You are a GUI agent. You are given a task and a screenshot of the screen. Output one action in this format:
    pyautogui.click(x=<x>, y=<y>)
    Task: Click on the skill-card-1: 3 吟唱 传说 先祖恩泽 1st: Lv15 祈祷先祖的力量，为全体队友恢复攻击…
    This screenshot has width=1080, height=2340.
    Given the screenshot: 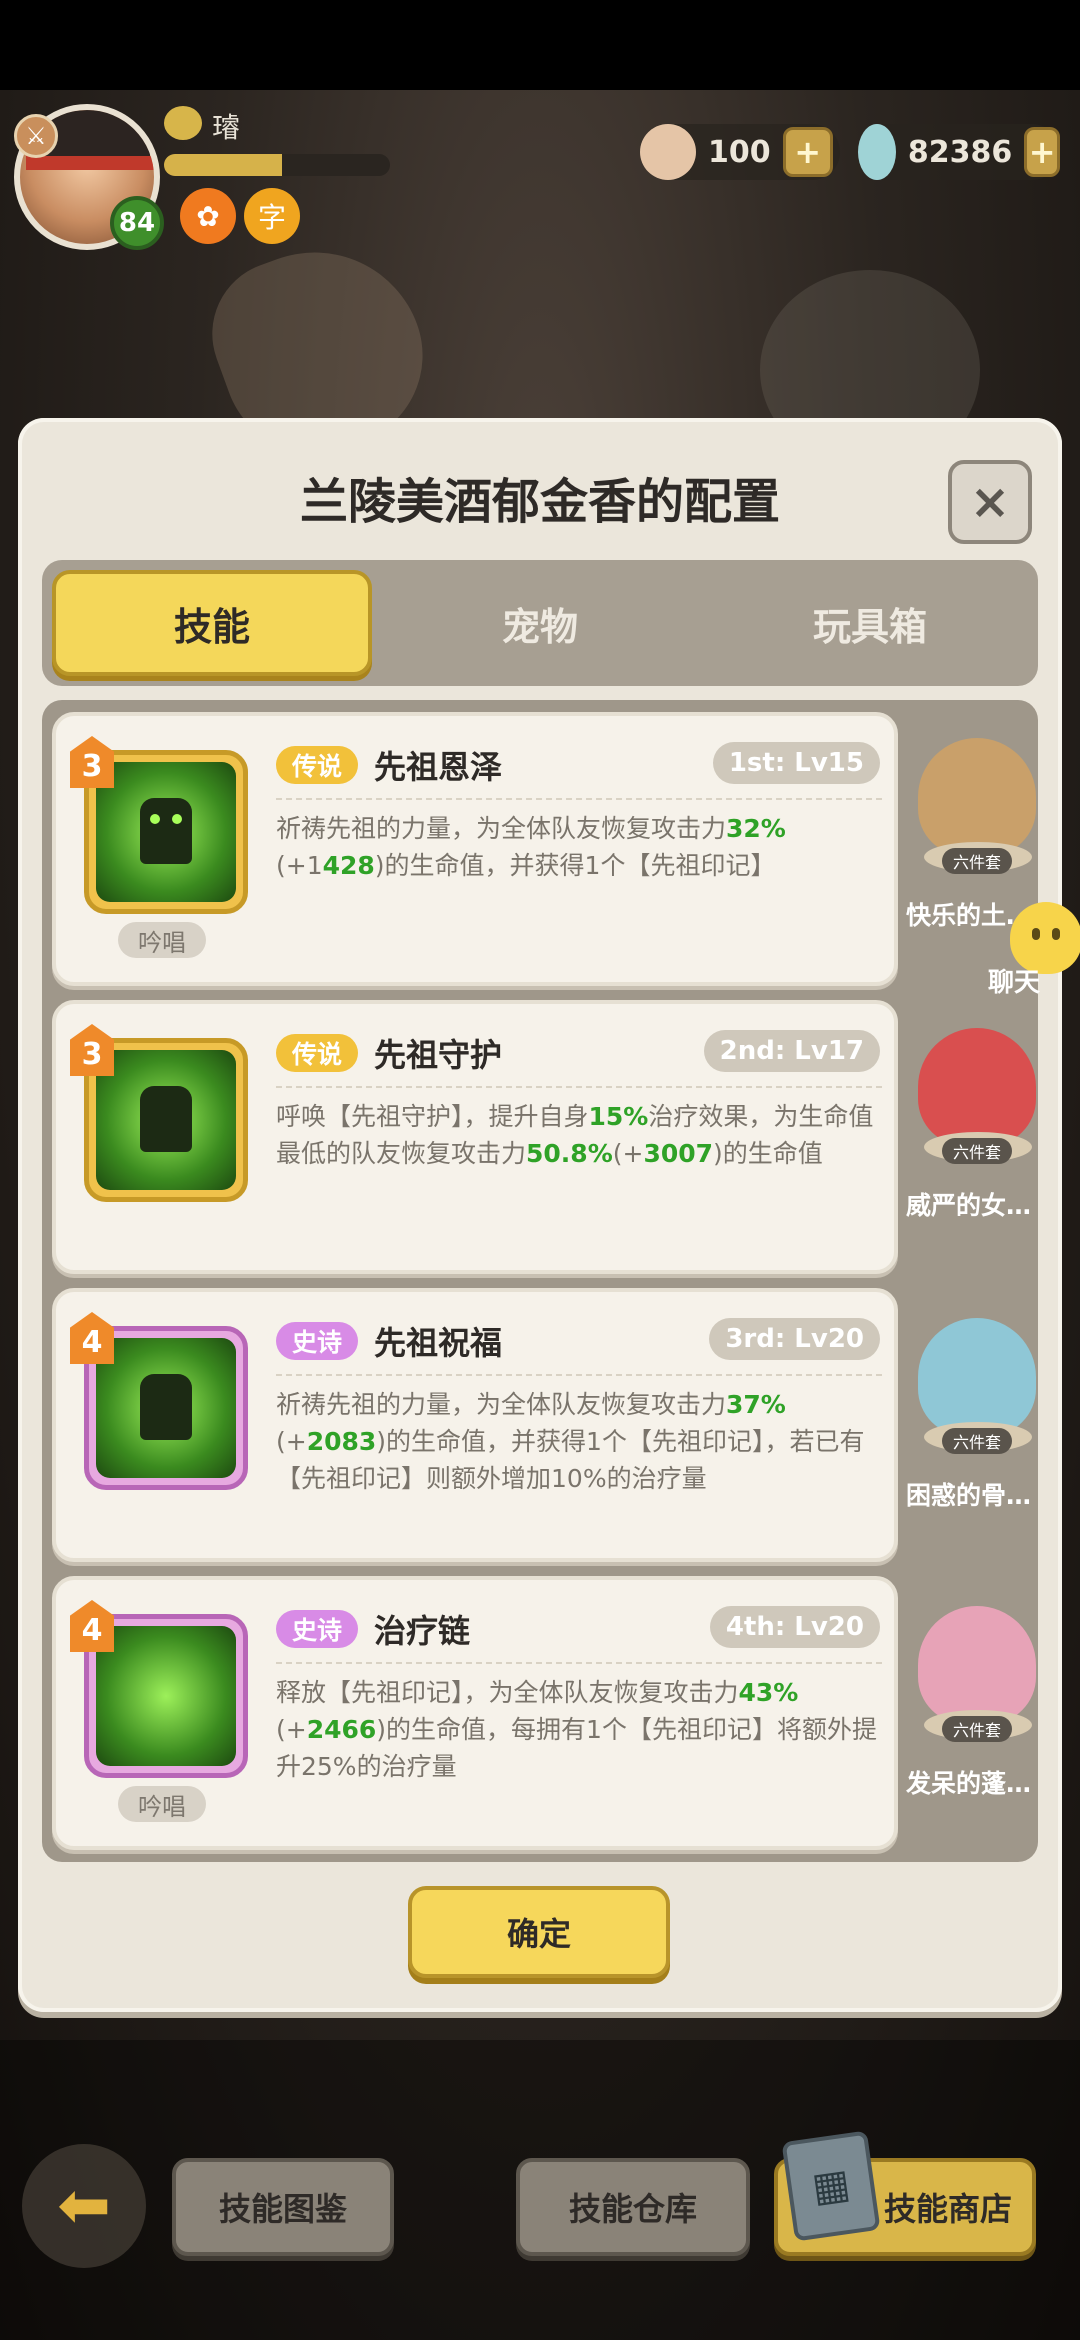 What is the action you would take?
    pyautogui.click(x=475, y=849)
    